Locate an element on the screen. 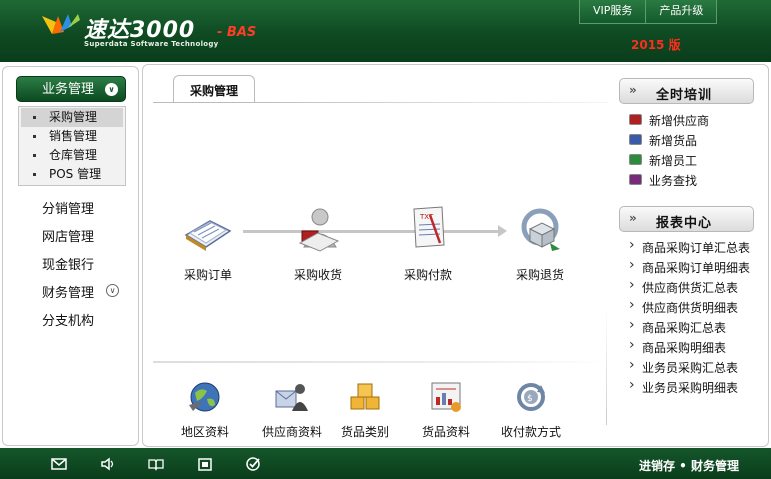 The width and height of the screenshot is (771, 479). flow-label: 采购收货 is located at coordinates (317, 275).